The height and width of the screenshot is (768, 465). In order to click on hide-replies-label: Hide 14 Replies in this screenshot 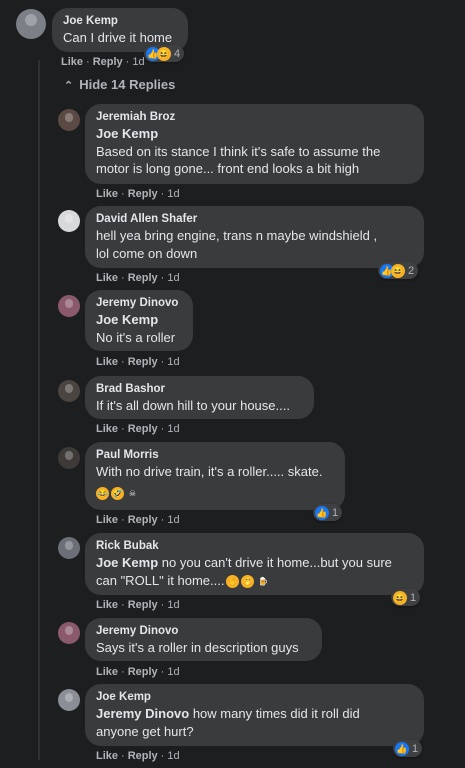, I will do `click(127, 84)`.